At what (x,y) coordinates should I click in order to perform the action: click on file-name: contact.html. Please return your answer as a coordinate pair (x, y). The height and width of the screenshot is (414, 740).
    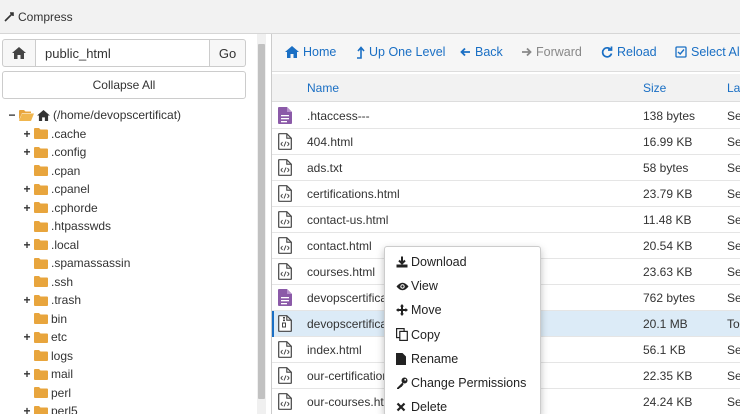
    Looking at the image, I should click on (339, 246).